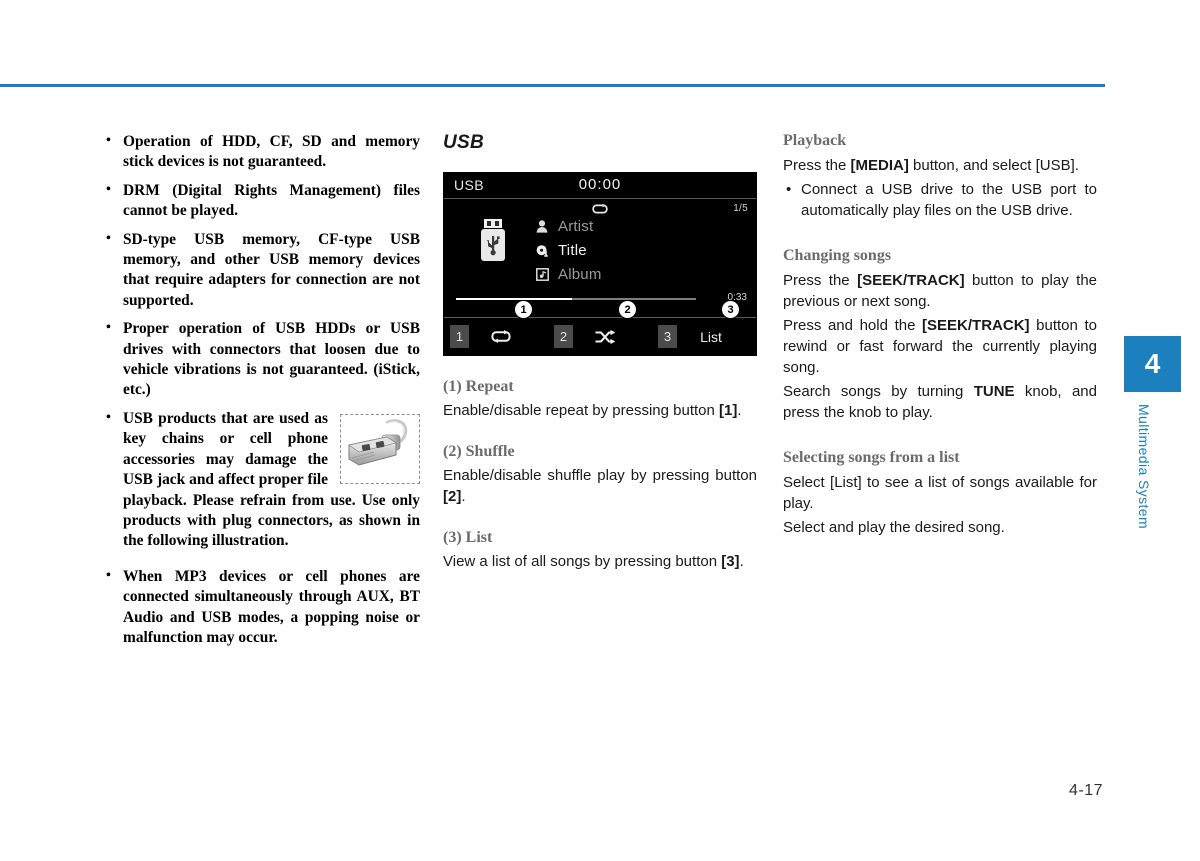  Describe the element at coordinates (815, 140) in the screenshot. I see `heading-playback: Playback` at that location.